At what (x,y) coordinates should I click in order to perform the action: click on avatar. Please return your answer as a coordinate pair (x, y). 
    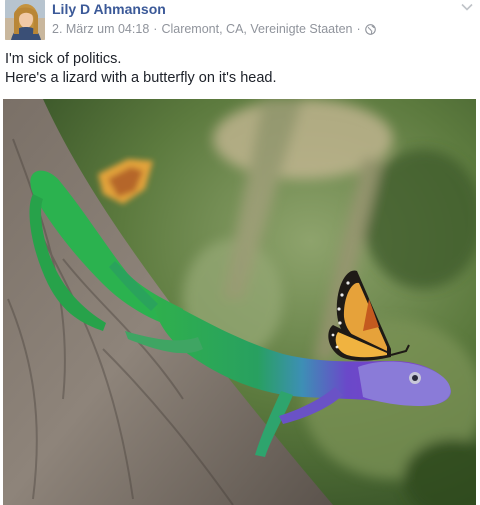
    Looking at the image, I should click on (25, 20).